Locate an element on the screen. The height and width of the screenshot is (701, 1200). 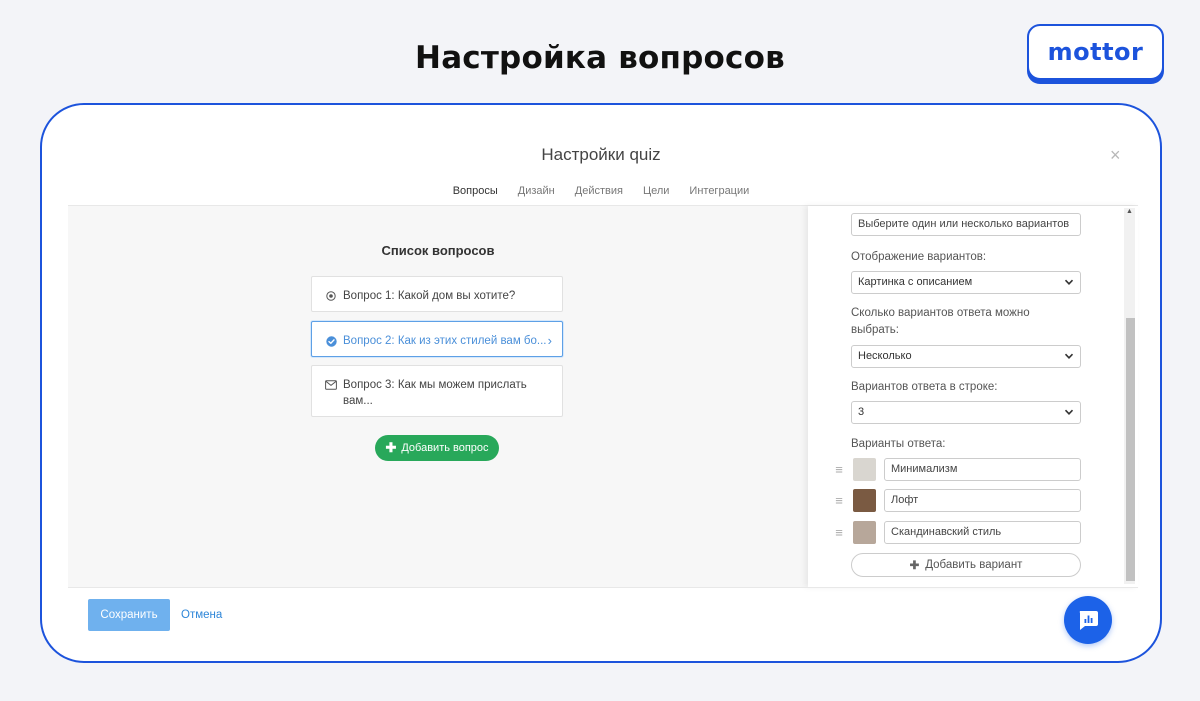
answer-option-row: ≡ Скандинавский стиль is located at coordinates (958, 532).